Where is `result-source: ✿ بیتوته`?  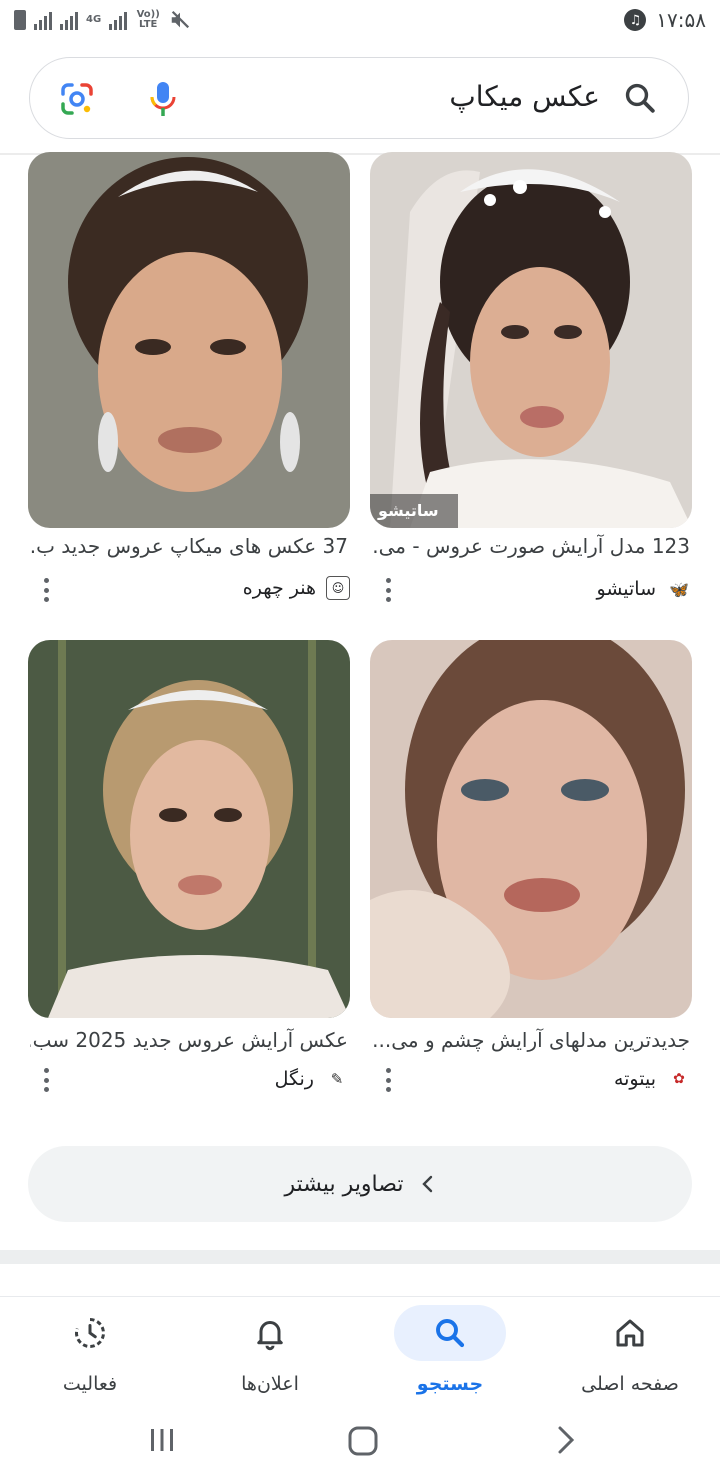 result-source: ✿ بیتوته is located at coordinates (653, 1079).